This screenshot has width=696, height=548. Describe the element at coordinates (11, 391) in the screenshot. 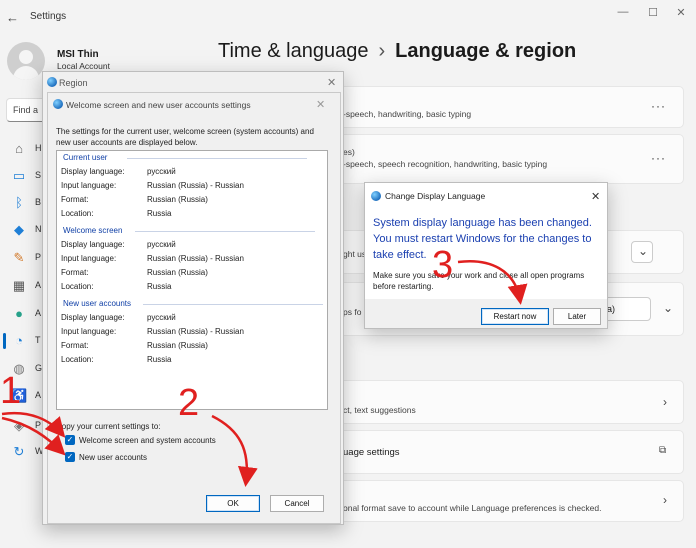

I see `annotation-number-1: 1` at that location.